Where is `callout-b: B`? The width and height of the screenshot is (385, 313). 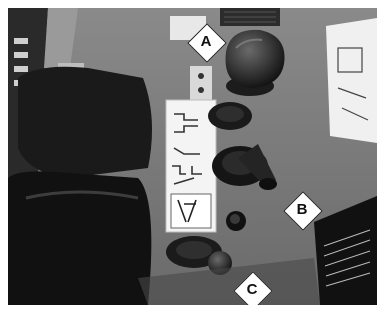 callout-b: B is located at coordinates (303, 211).